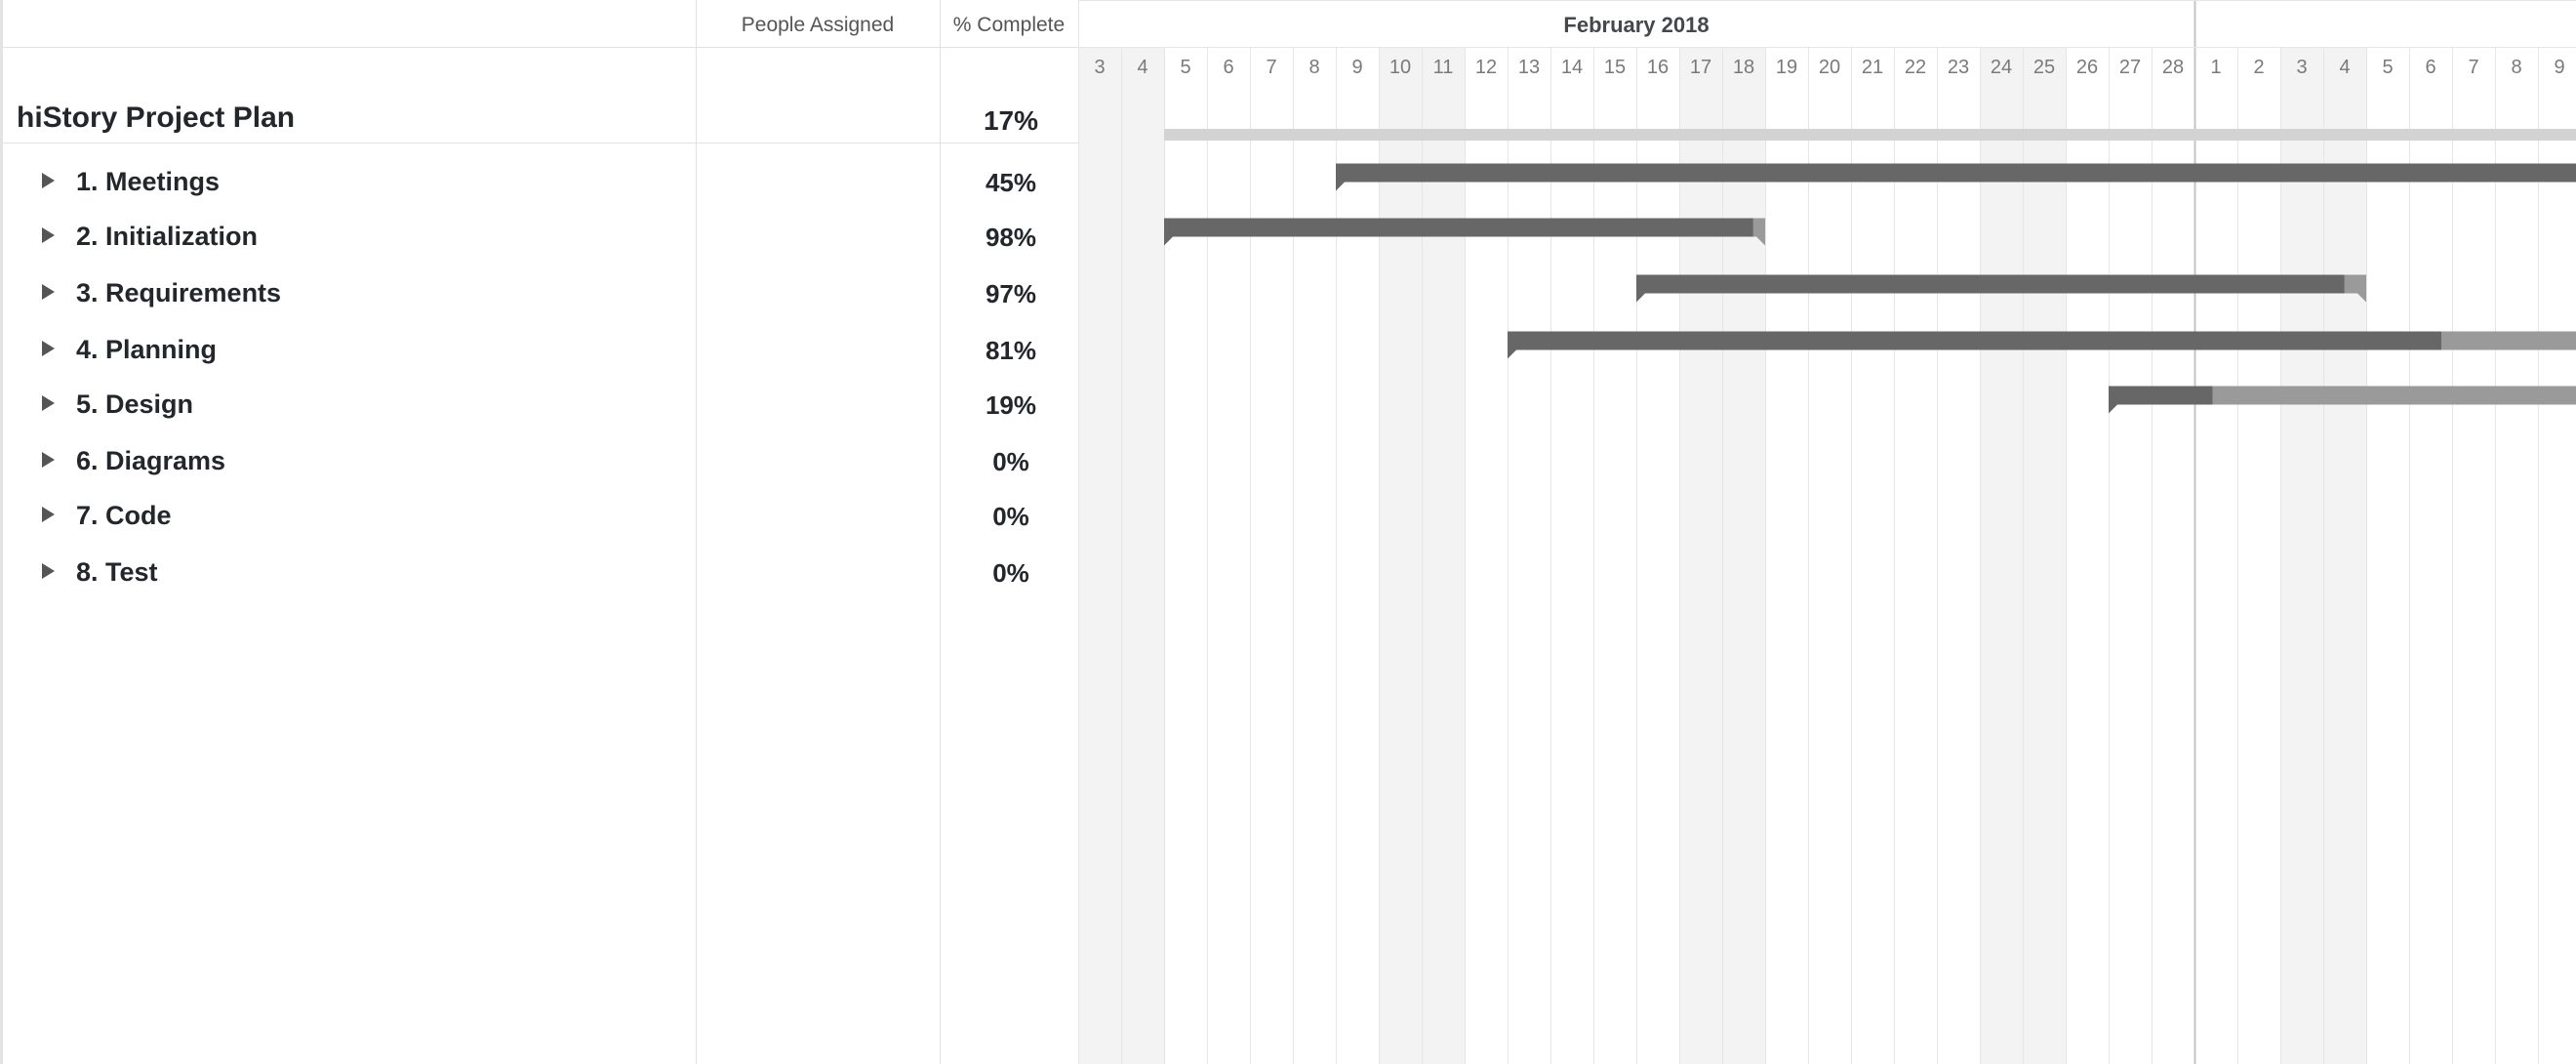 The height and width of the screenshot is (1064, 2576). I want to click on day-number: 16, so click(1658, 67).